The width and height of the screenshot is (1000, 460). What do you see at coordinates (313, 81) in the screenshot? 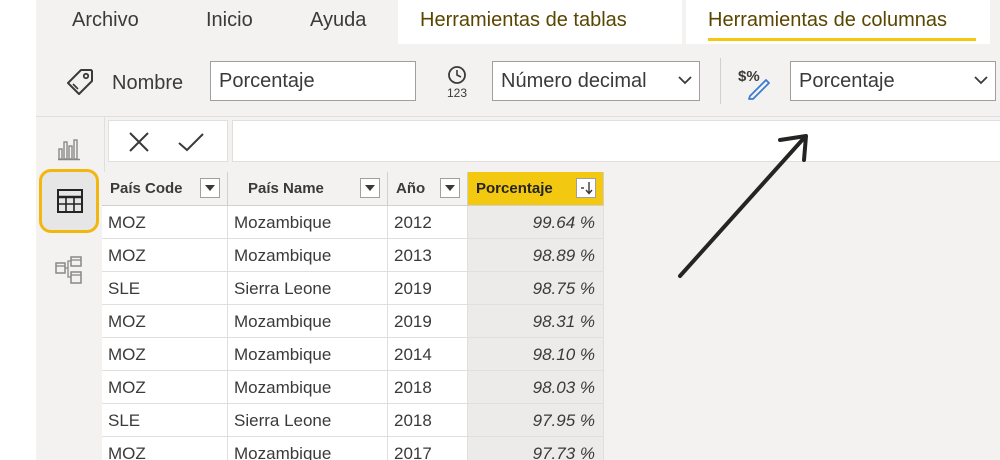
I see `column-name-input: Porcentaje` at bounding box center [313, 81].